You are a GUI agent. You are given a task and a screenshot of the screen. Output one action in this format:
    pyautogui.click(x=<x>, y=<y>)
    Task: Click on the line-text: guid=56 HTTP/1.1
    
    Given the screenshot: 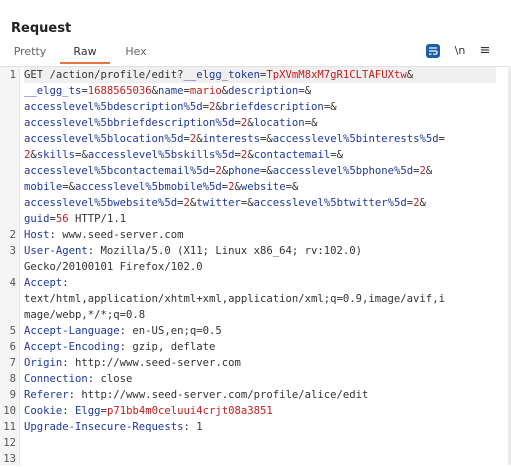 What is the action you would take?
    pyautogui.click(x=260, y=219)
    